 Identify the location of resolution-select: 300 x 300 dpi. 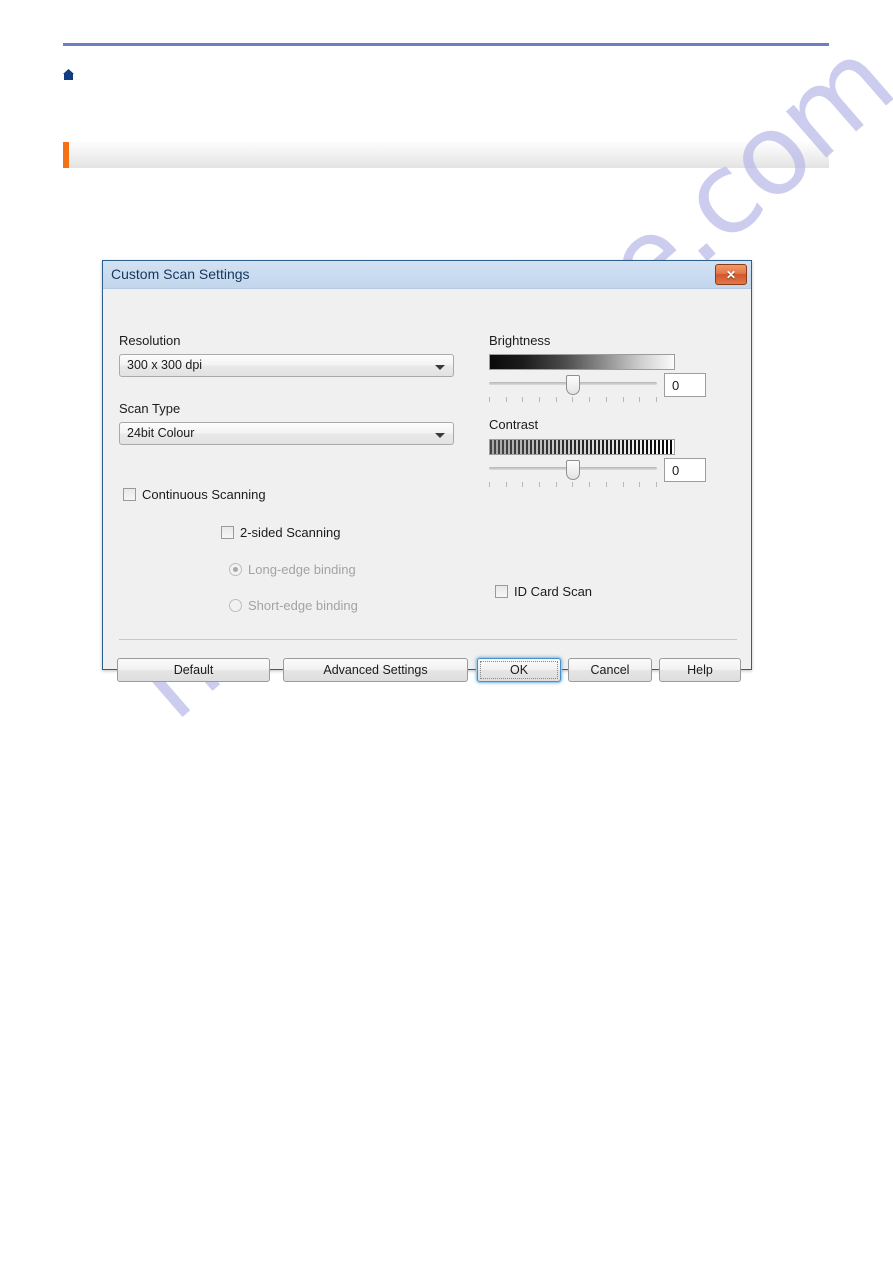
(286, 365).